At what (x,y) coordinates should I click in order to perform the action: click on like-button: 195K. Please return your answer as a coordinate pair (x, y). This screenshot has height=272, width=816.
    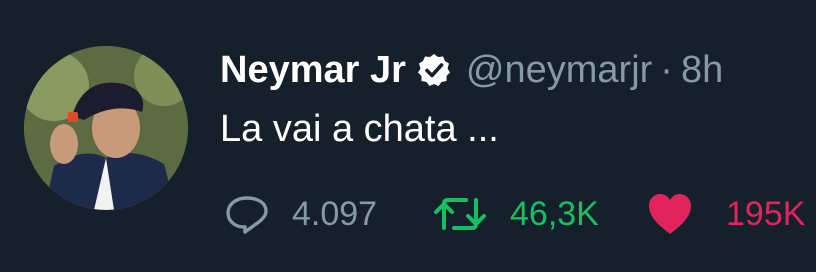
    Looking at the image, I should click on (725, 214).